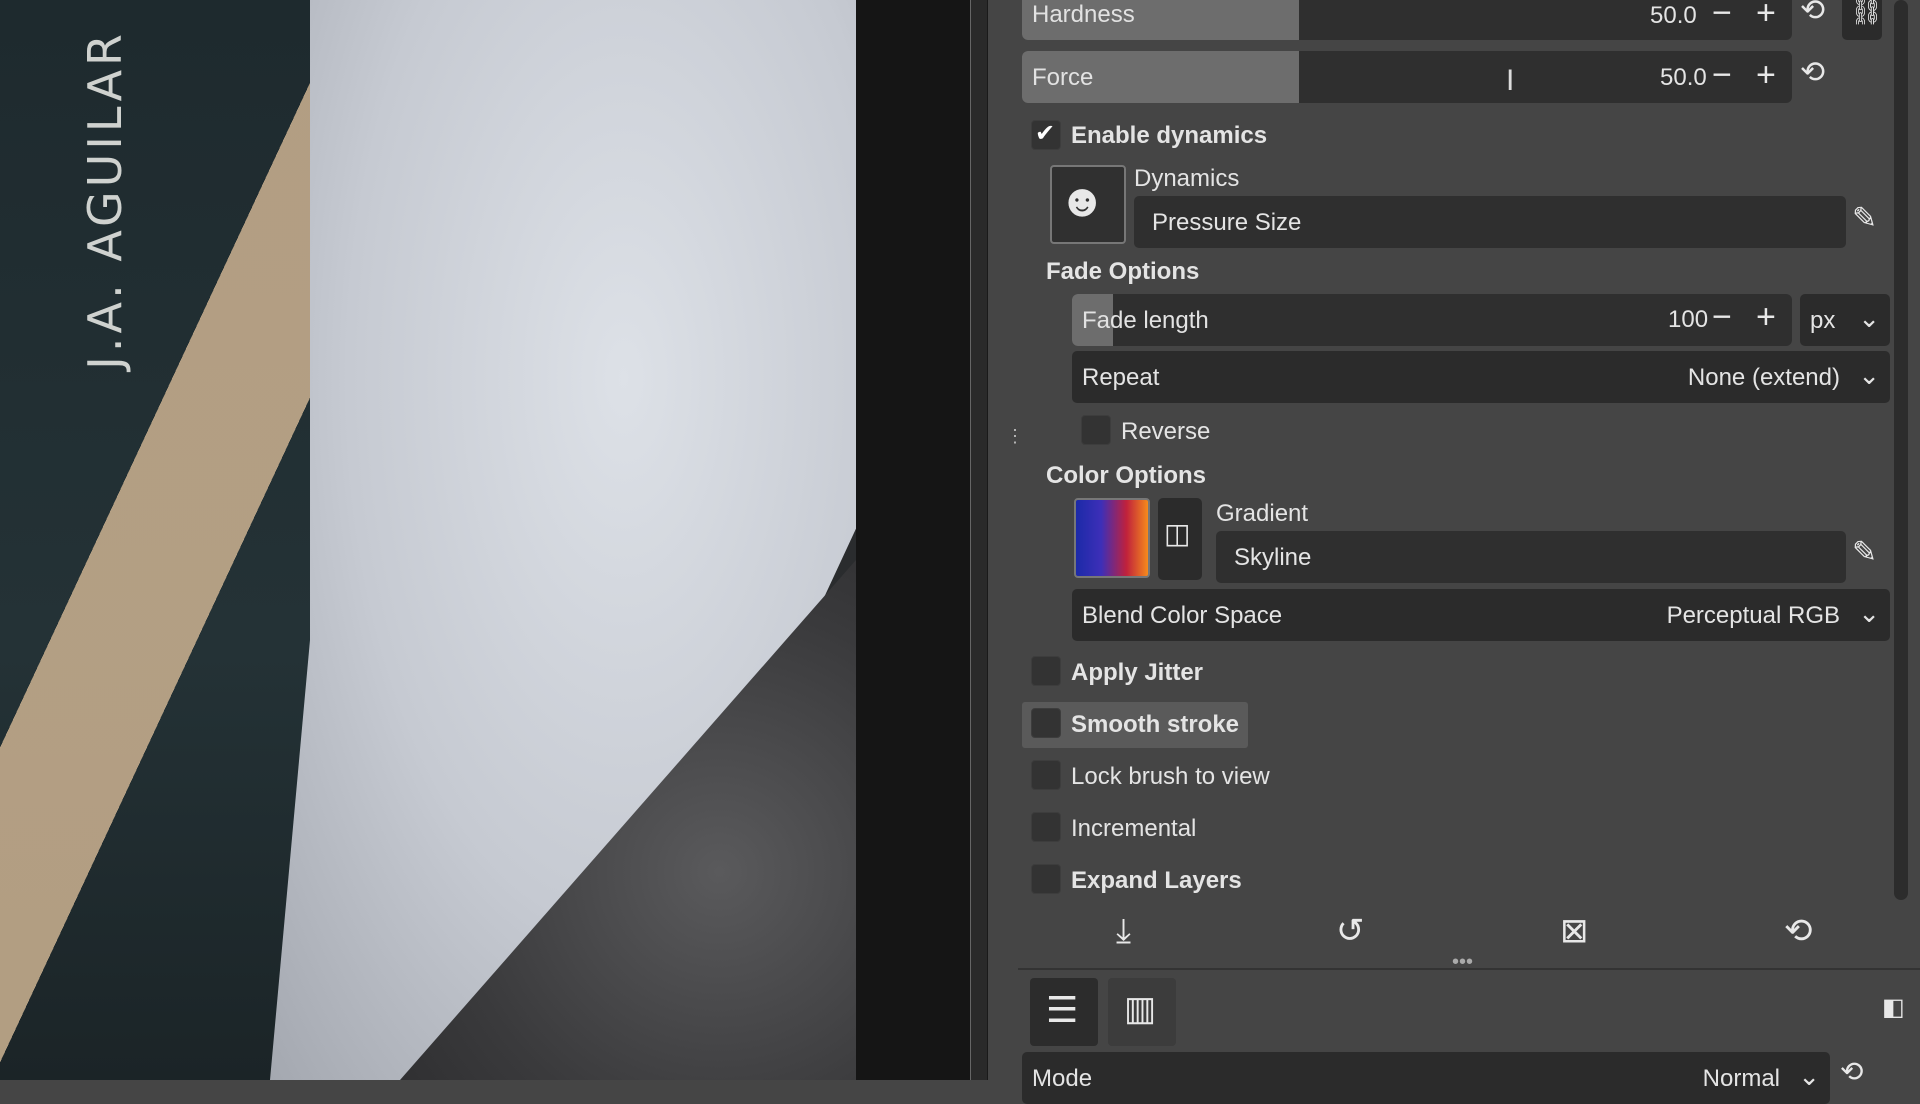  Describe the element at coordinates (1046, 775) in the screenshot. I see `lock-brush-checkbox` at that location.